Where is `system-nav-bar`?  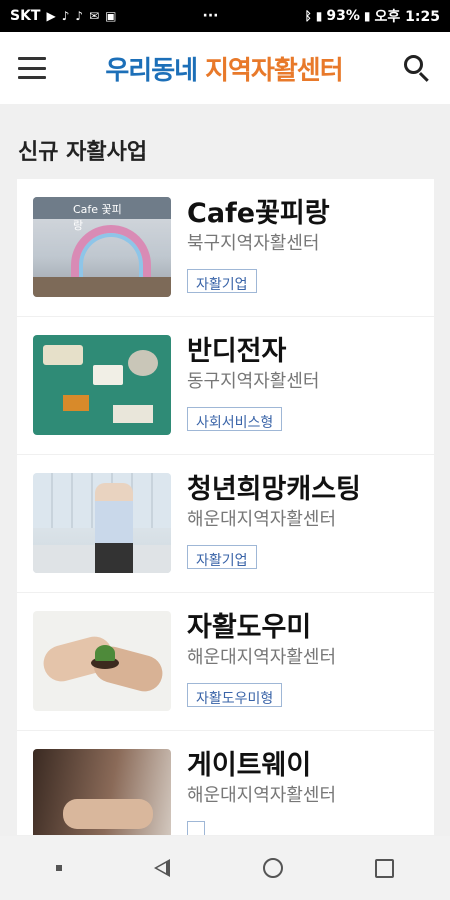
system-nav-bar is located at coordinates (225, 868).